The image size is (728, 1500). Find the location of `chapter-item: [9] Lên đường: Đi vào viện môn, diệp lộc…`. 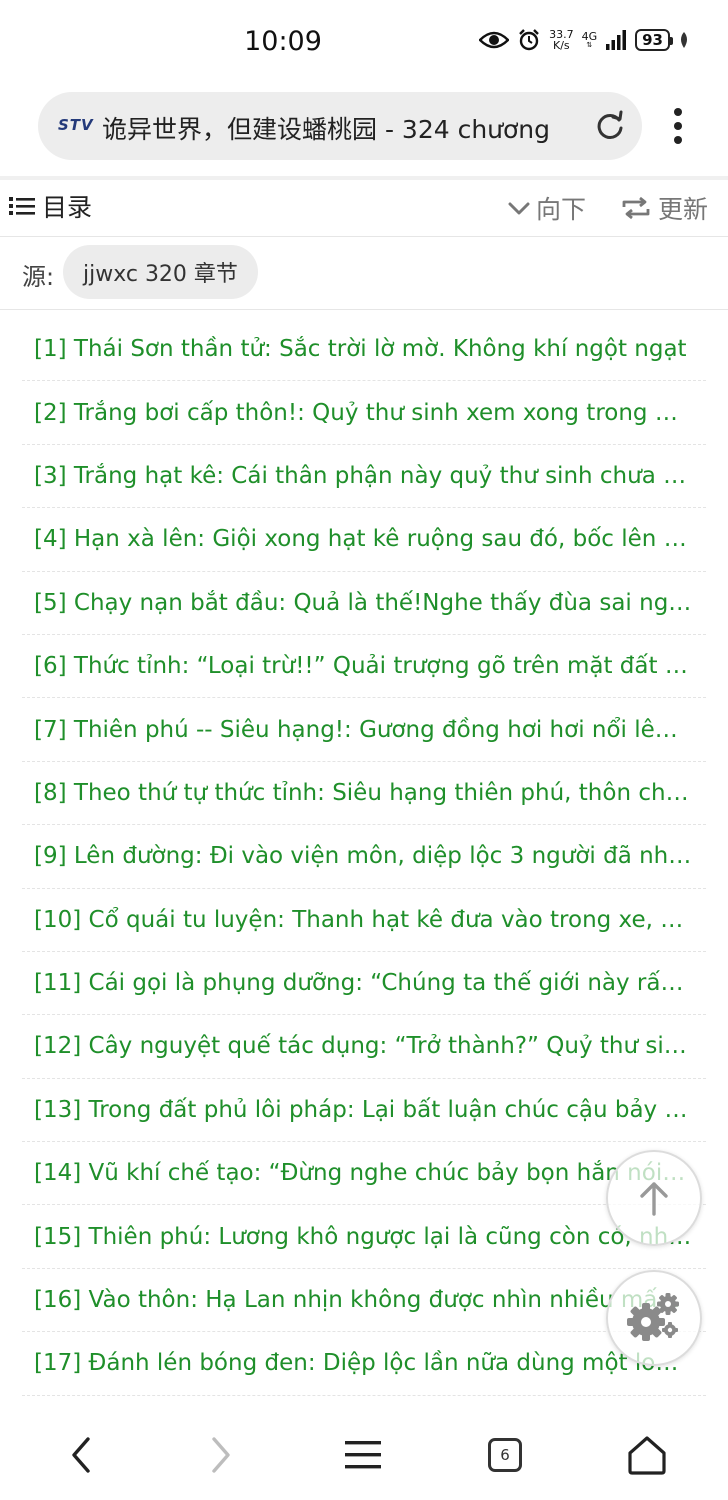

chapter-item: [9] Lên đường: Đi vào viện môn, diệp lộc… is located at coordinates (364, 857).